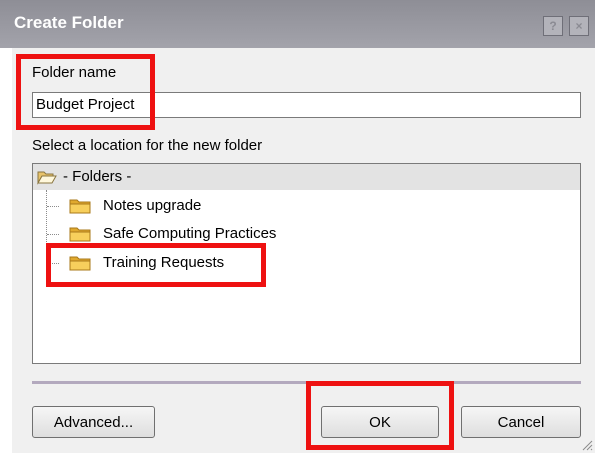 This screenshot has height=453, width=595. Describe the element at coordinates (156, 265) in the screenshot. I see `highlight-training-requests` at that location.